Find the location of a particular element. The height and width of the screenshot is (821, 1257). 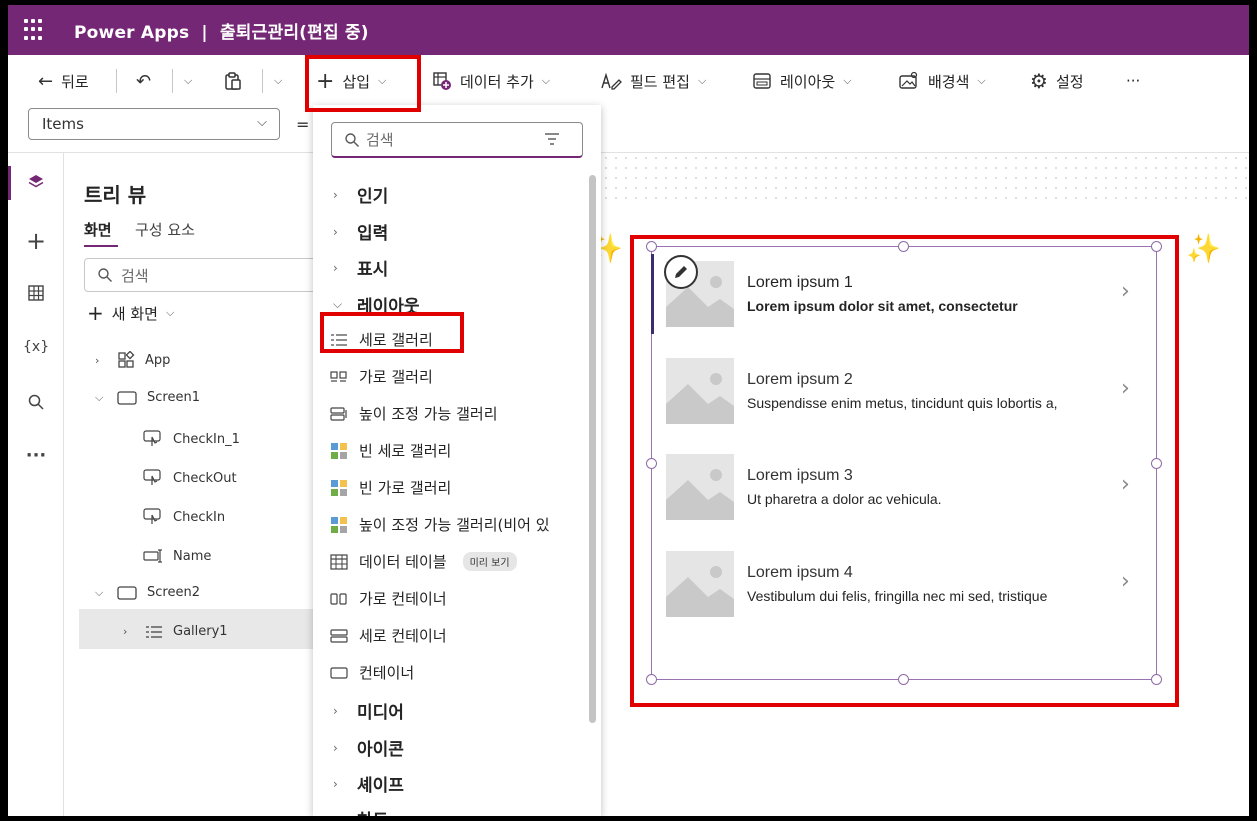

category-label: 입력 is located at coordinates (373, 234).